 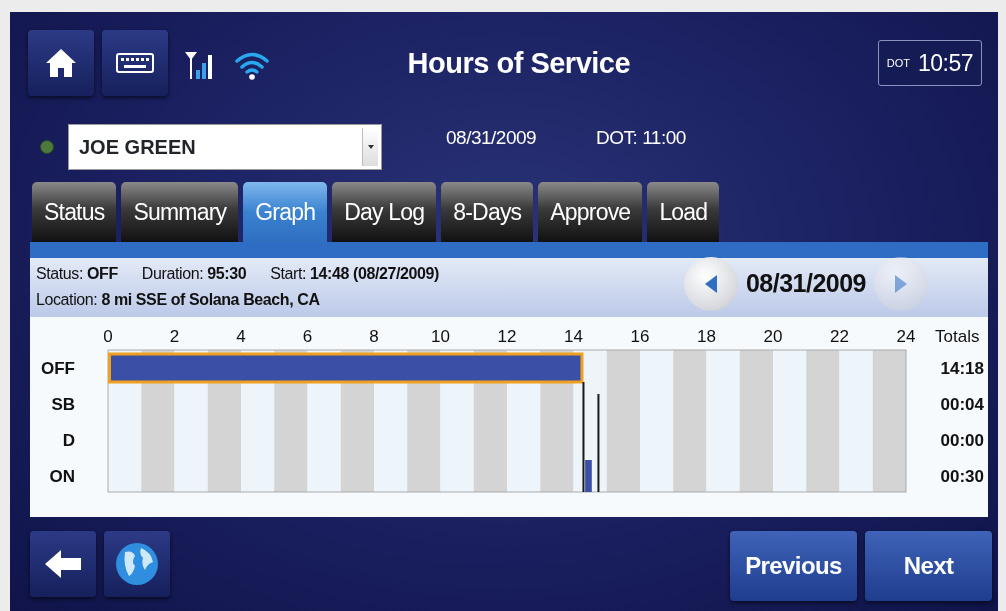 I want to click on back-arrow-icon, so click(x=63, y=564).